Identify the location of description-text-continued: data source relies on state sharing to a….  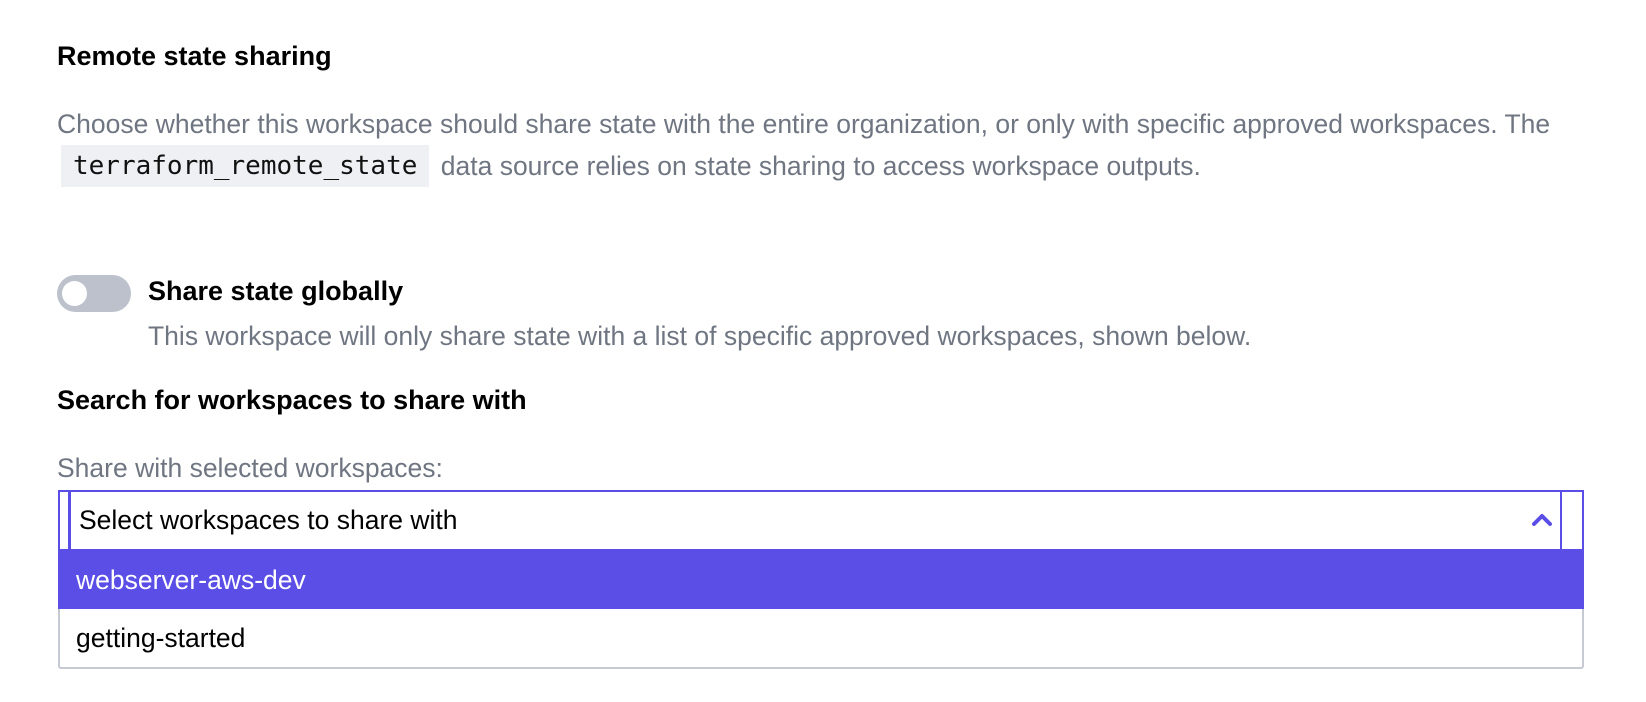
(820, 166).